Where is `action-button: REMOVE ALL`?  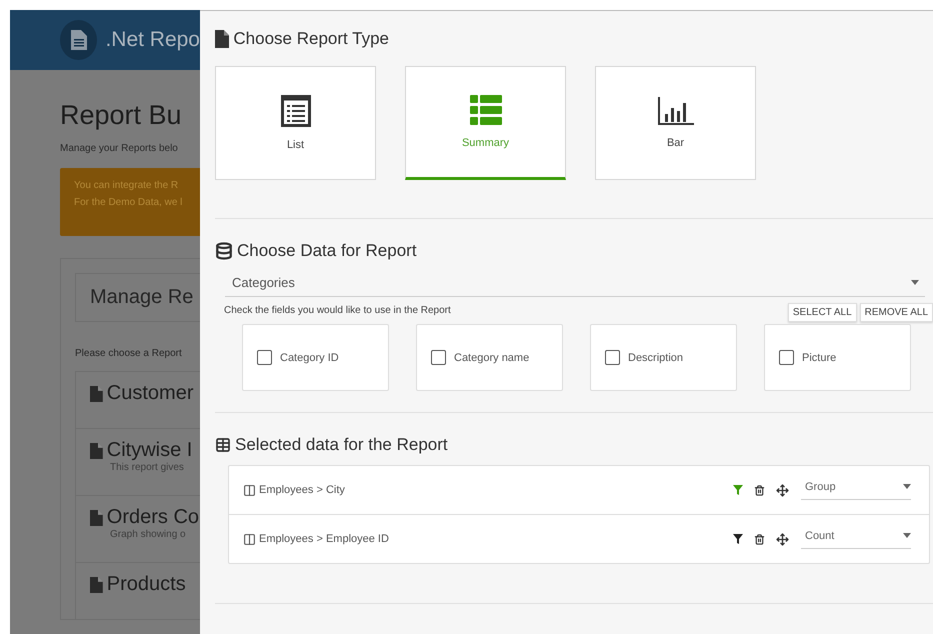 action-button: REMOVE ALL is located at coordinates (896, 312).